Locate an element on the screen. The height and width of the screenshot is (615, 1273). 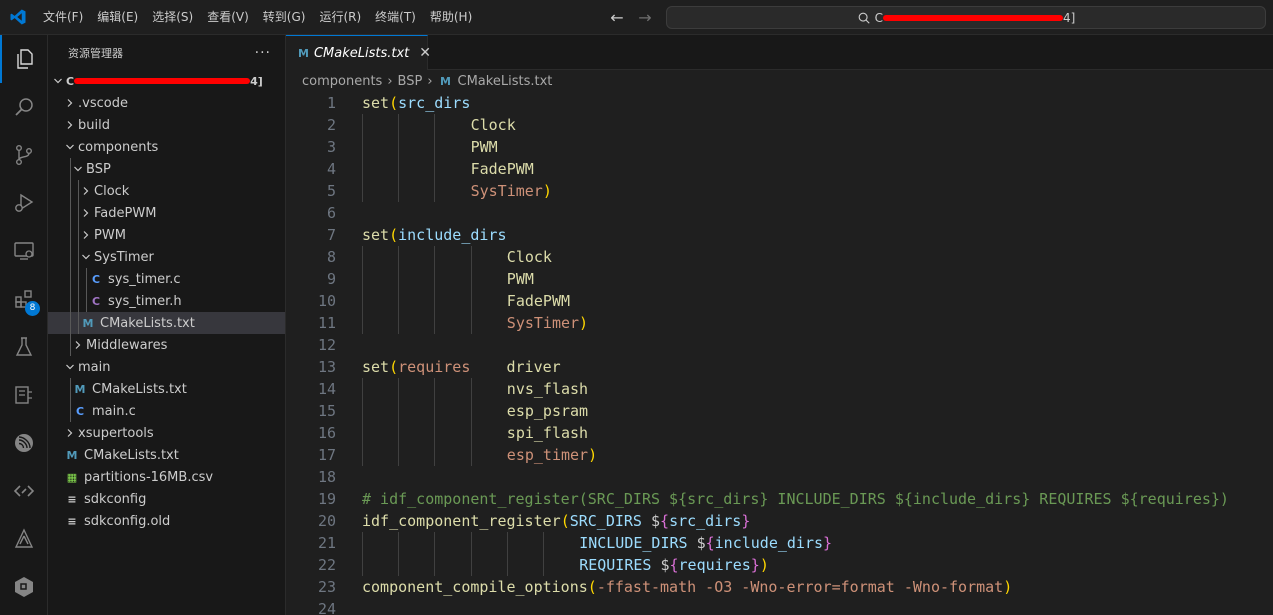
remote-explorer-icon is located at coordinates (24, 251).